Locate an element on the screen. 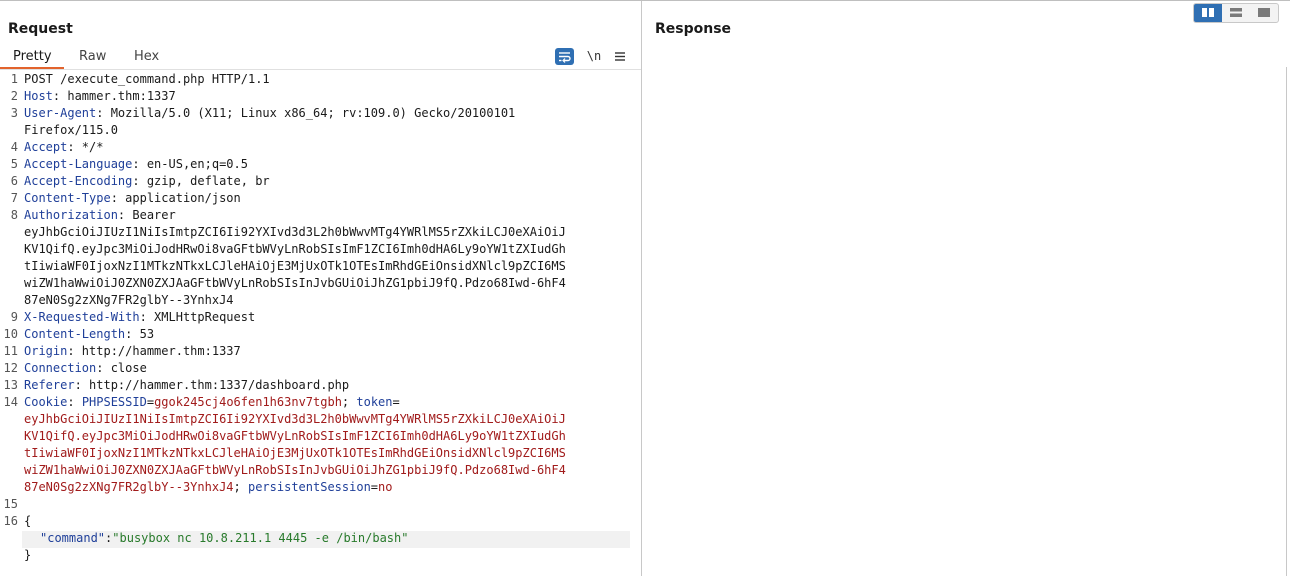  request-line: POST /execute_command.php HTTP/1.1 is located at coordinates (147, 79).